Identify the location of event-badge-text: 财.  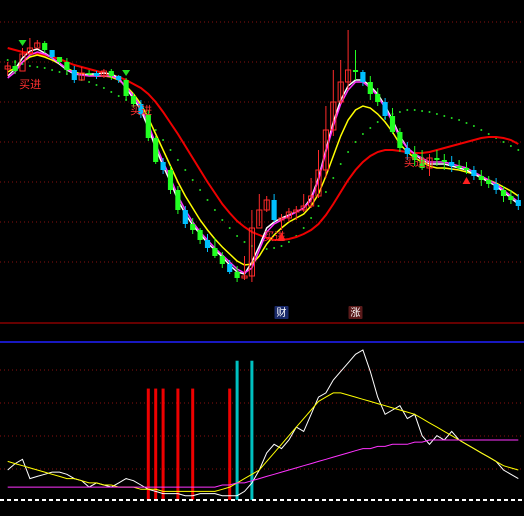
(282, 312).